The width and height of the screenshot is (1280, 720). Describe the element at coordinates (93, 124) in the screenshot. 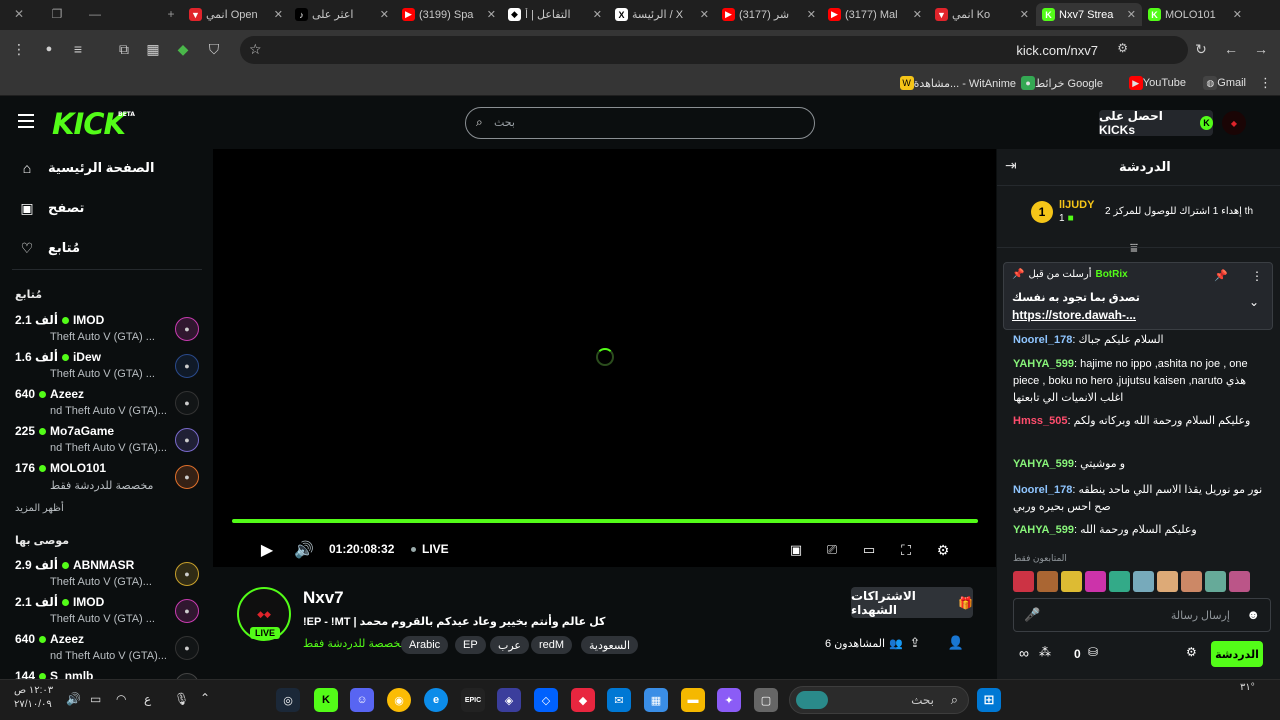

I see `kick-logo: KICK BETA` at that location.